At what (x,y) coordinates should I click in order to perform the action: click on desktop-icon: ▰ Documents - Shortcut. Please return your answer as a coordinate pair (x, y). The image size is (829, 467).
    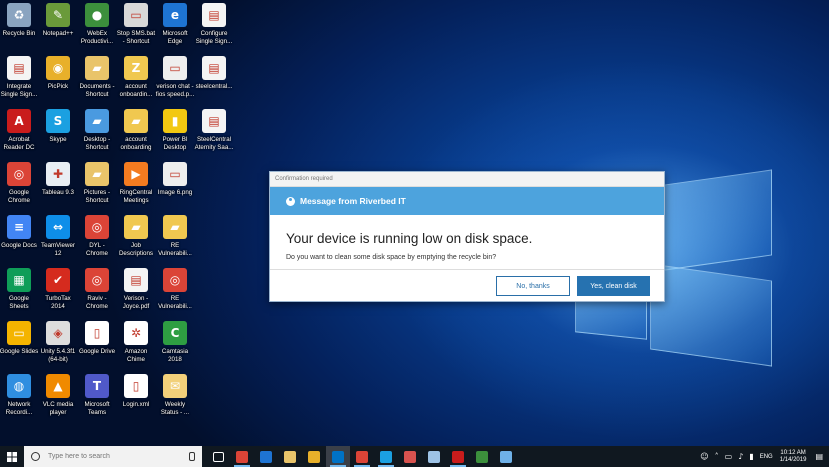
    Looking at the image, I should click on (97, 77).